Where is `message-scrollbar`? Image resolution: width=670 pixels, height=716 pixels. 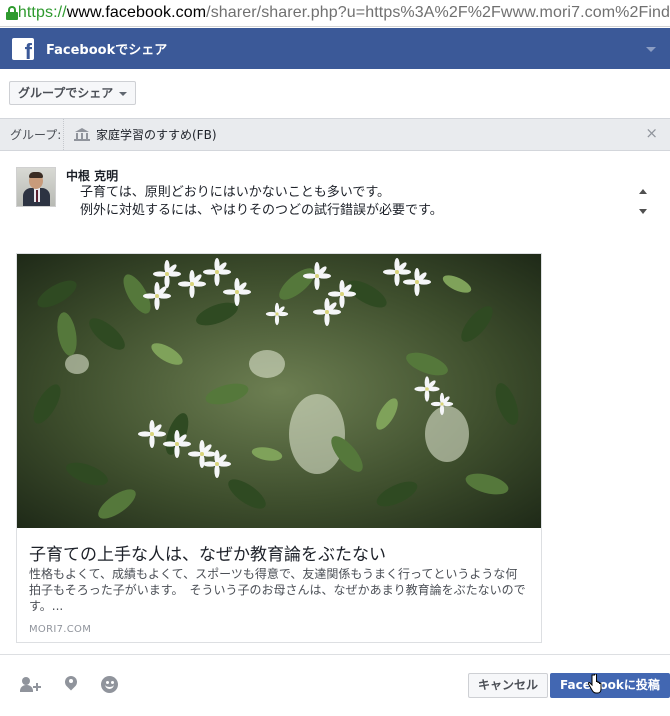
message-scrollbar is located at coordinates (643, 202).